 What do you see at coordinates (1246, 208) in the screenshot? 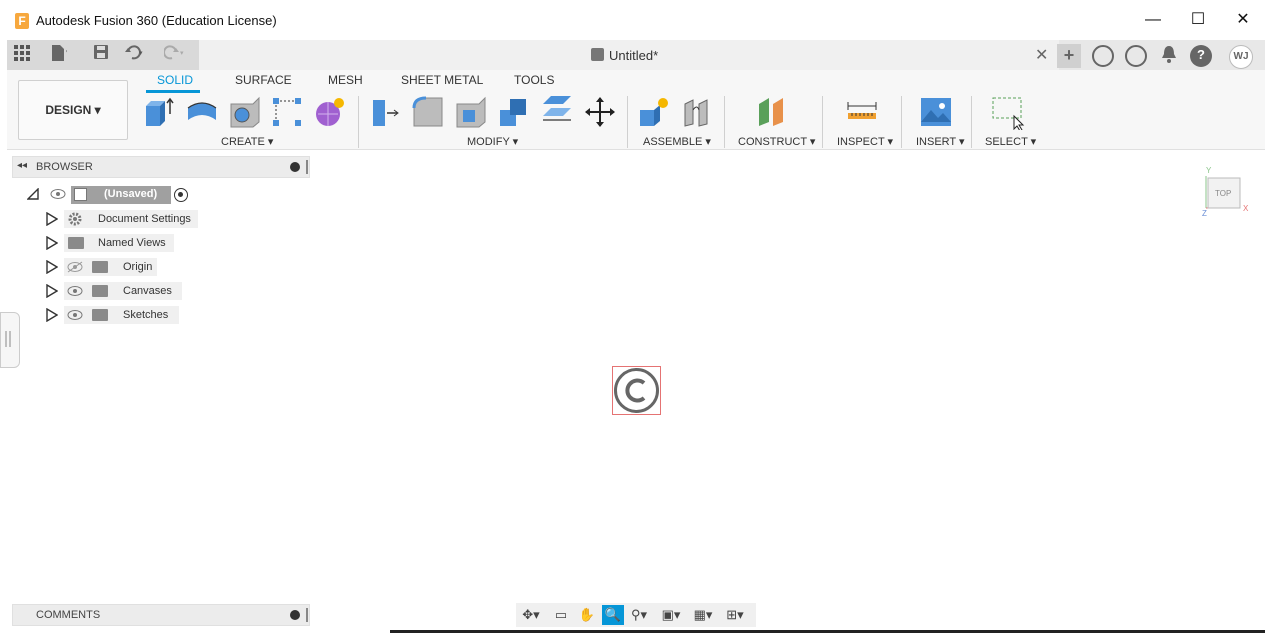
I see `axis-x-label: X` at bounding box center [1246, 208].